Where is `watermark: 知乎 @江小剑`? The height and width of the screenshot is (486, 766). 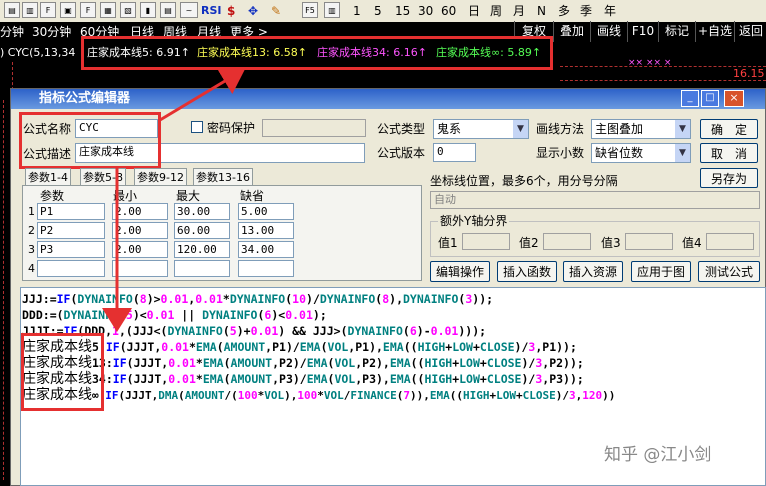 watermark: 知乎 @江小剑 is located at coordinates (658, 455).